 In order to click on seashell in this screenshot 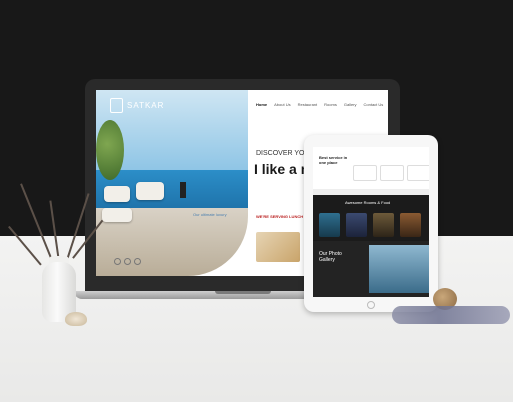, I will do `click(76, 319)`.